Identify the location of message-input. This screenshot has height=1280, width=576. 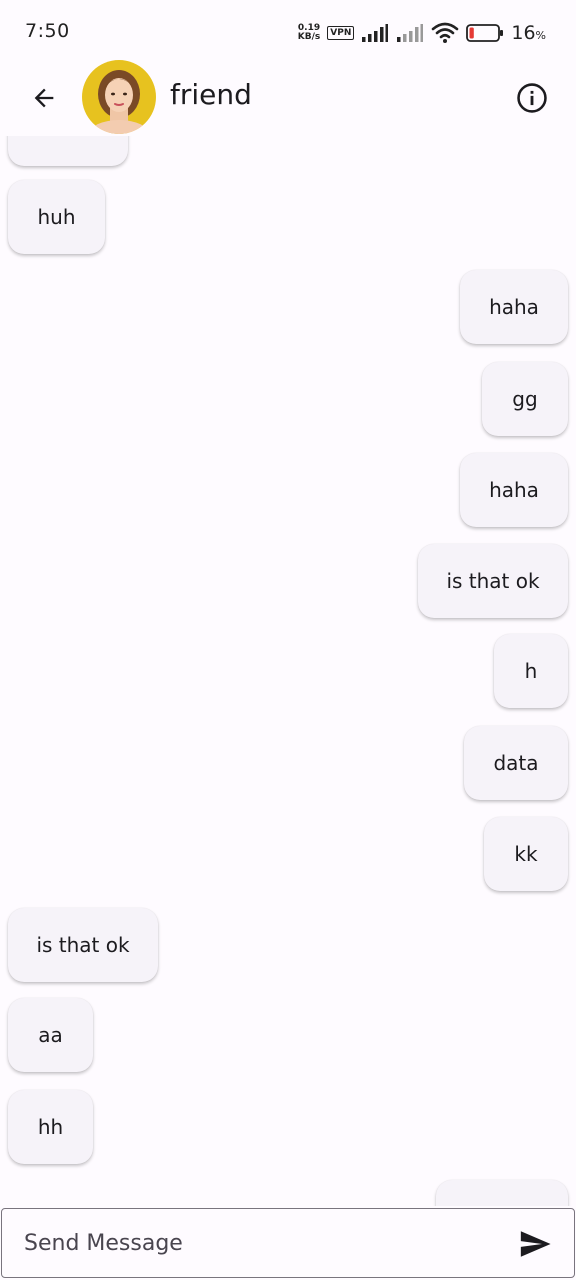
(259, 1243).